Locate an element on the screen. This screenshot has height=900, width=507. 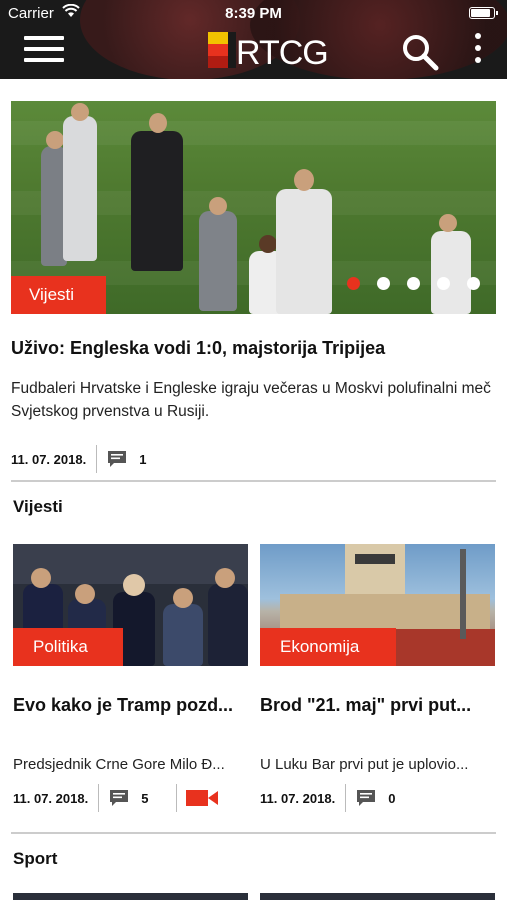
search-button is located at coordinates (420, 52).